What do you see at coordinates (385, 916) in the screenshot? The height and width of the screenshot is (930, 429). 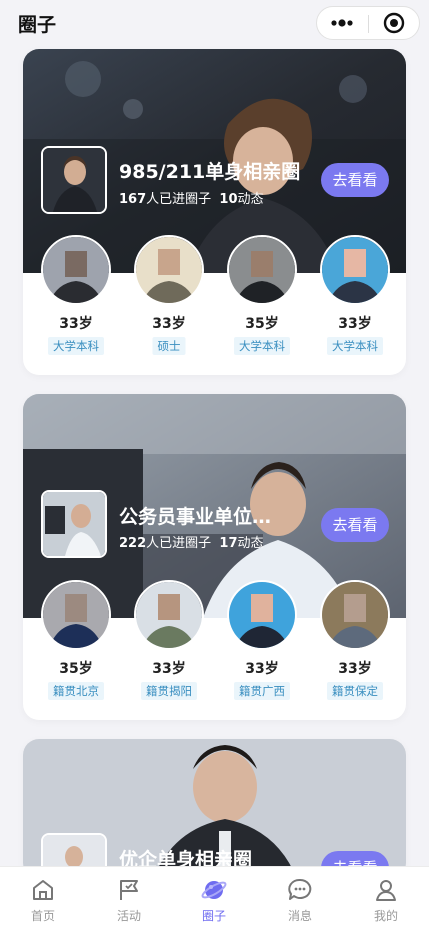 I see `tab-label: 我的` at bounding box center [385, 916].